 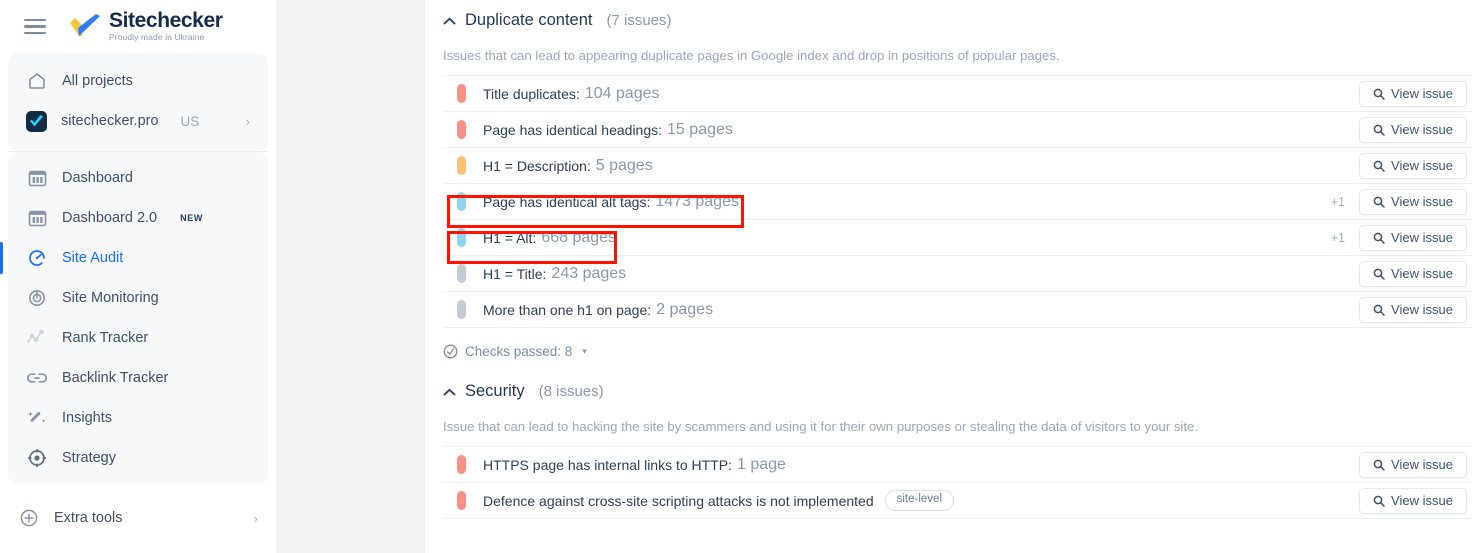 I want to click on sidebar-item-dashboard: Dashboard, so click(x=138, y=178).